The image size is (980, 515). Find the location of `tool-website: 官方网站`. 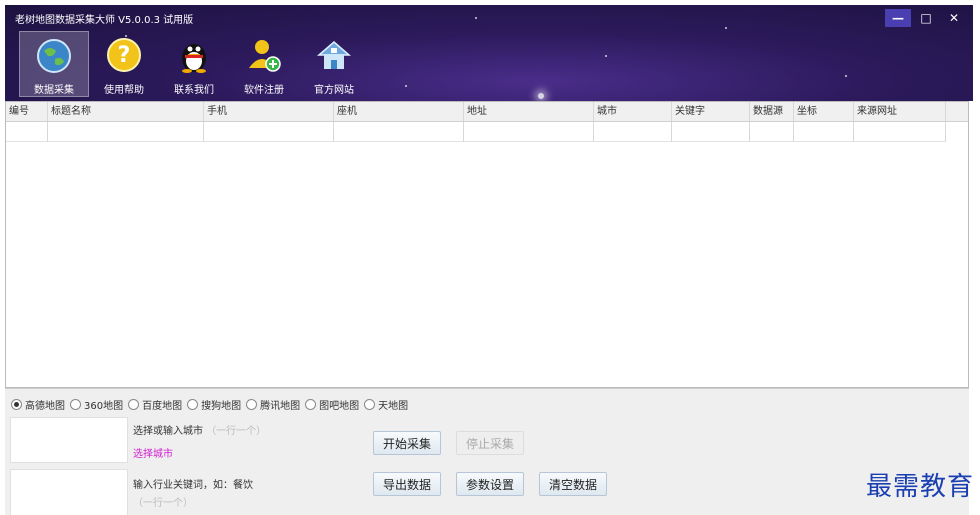

tool-website: 官方网站 is located at coordinates (334, 64).